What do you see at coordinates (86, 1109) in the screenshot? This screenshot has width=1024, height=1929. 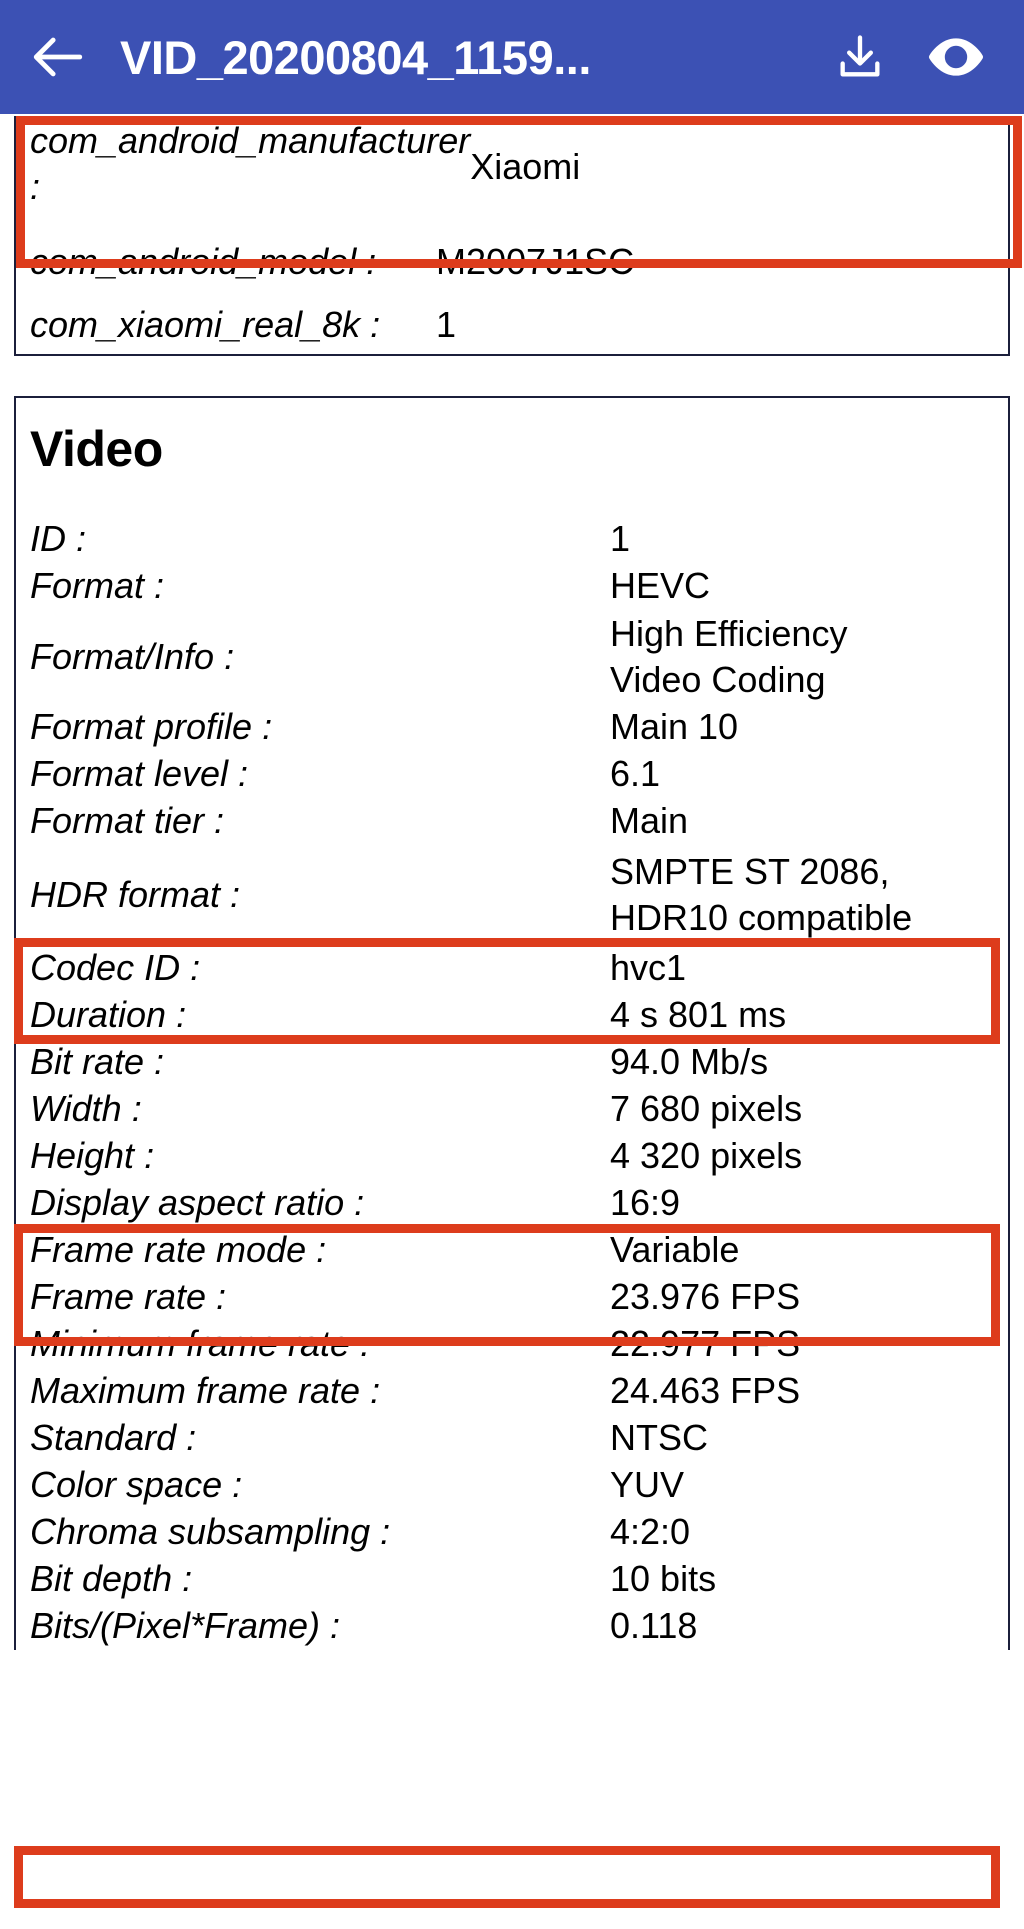 I see `row-label: Width :` at bounding box center [86, 1109].